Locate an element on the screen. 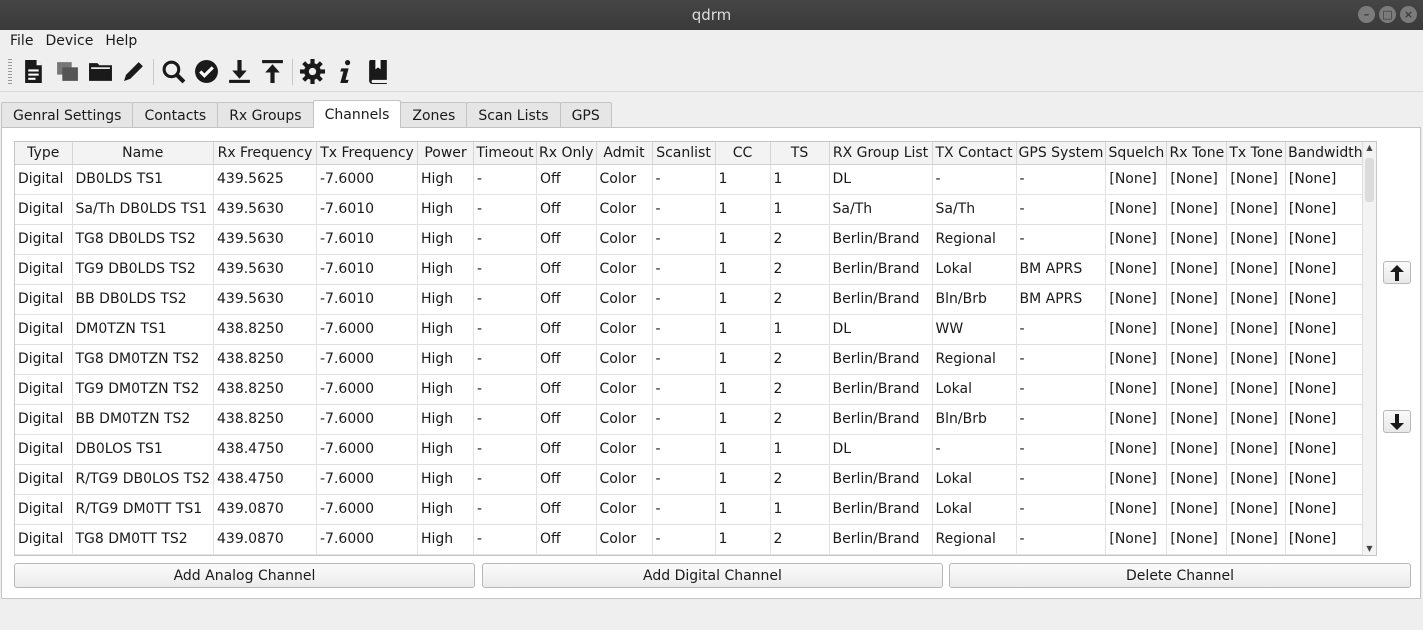 The height and width of the screenshot is (630, 1423). tab-scan-lists: Scan Lists is located at coordinates (513, 115).